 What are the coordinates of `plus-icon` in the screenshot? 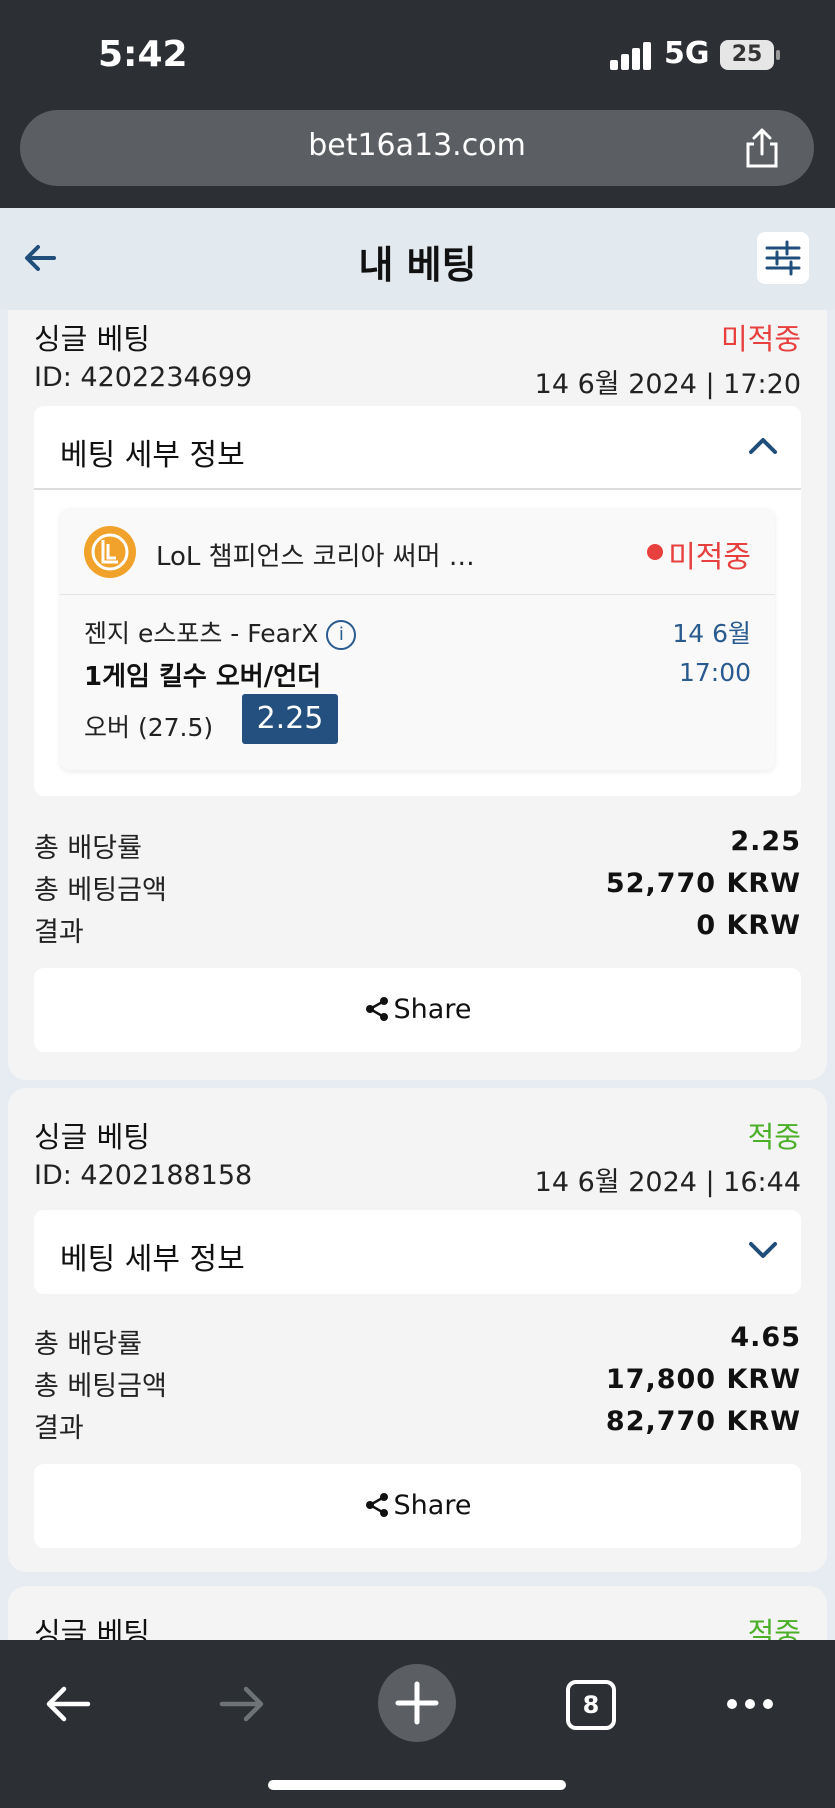 It's located at (417, 1703).